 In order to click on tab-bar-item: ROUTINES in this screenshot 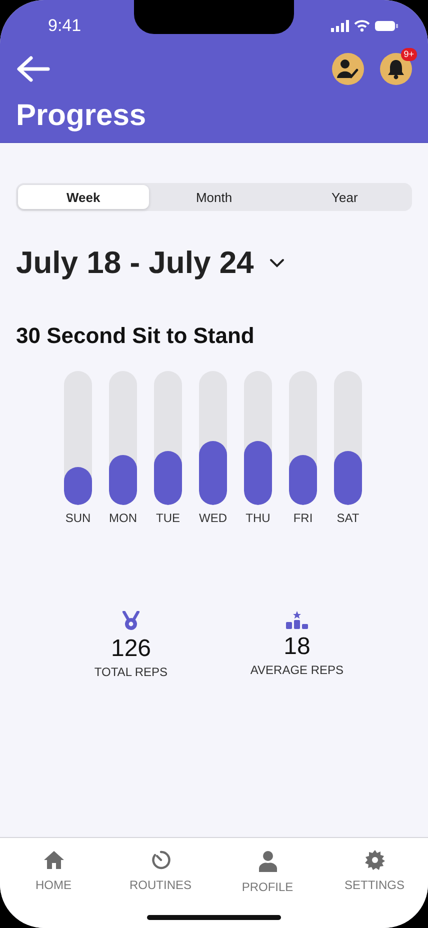, I will do `click(161, 871)`.